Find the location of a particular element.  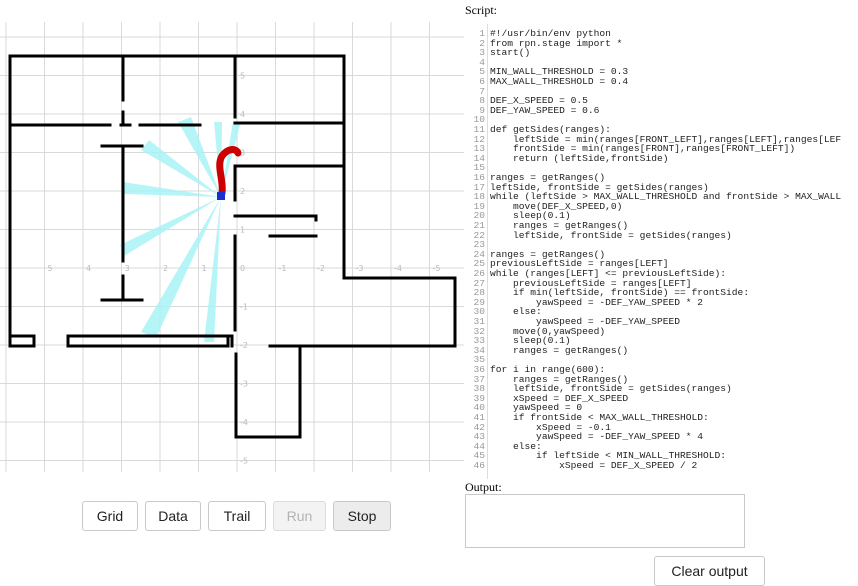

run-button: Run is located at coordinates (299, 516).